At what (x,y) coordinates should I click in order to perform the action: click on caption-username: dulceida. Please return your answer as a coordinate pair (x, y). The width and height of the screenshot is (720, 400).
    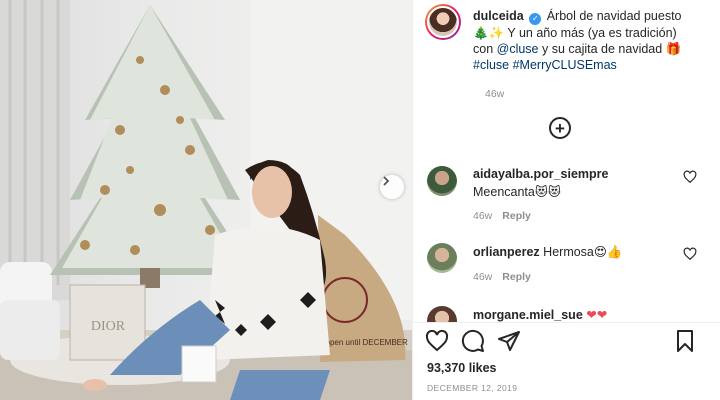
    Looking at the image, I should click on (498, 16).